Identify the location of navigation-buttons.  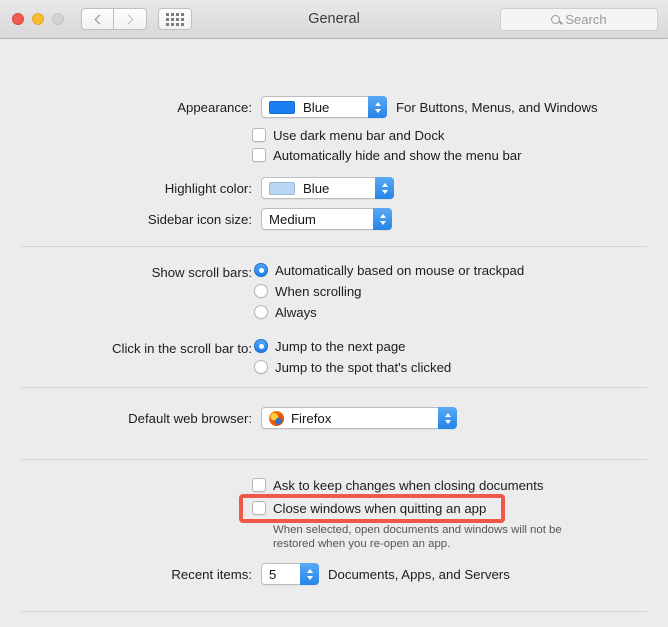
(114, 19).